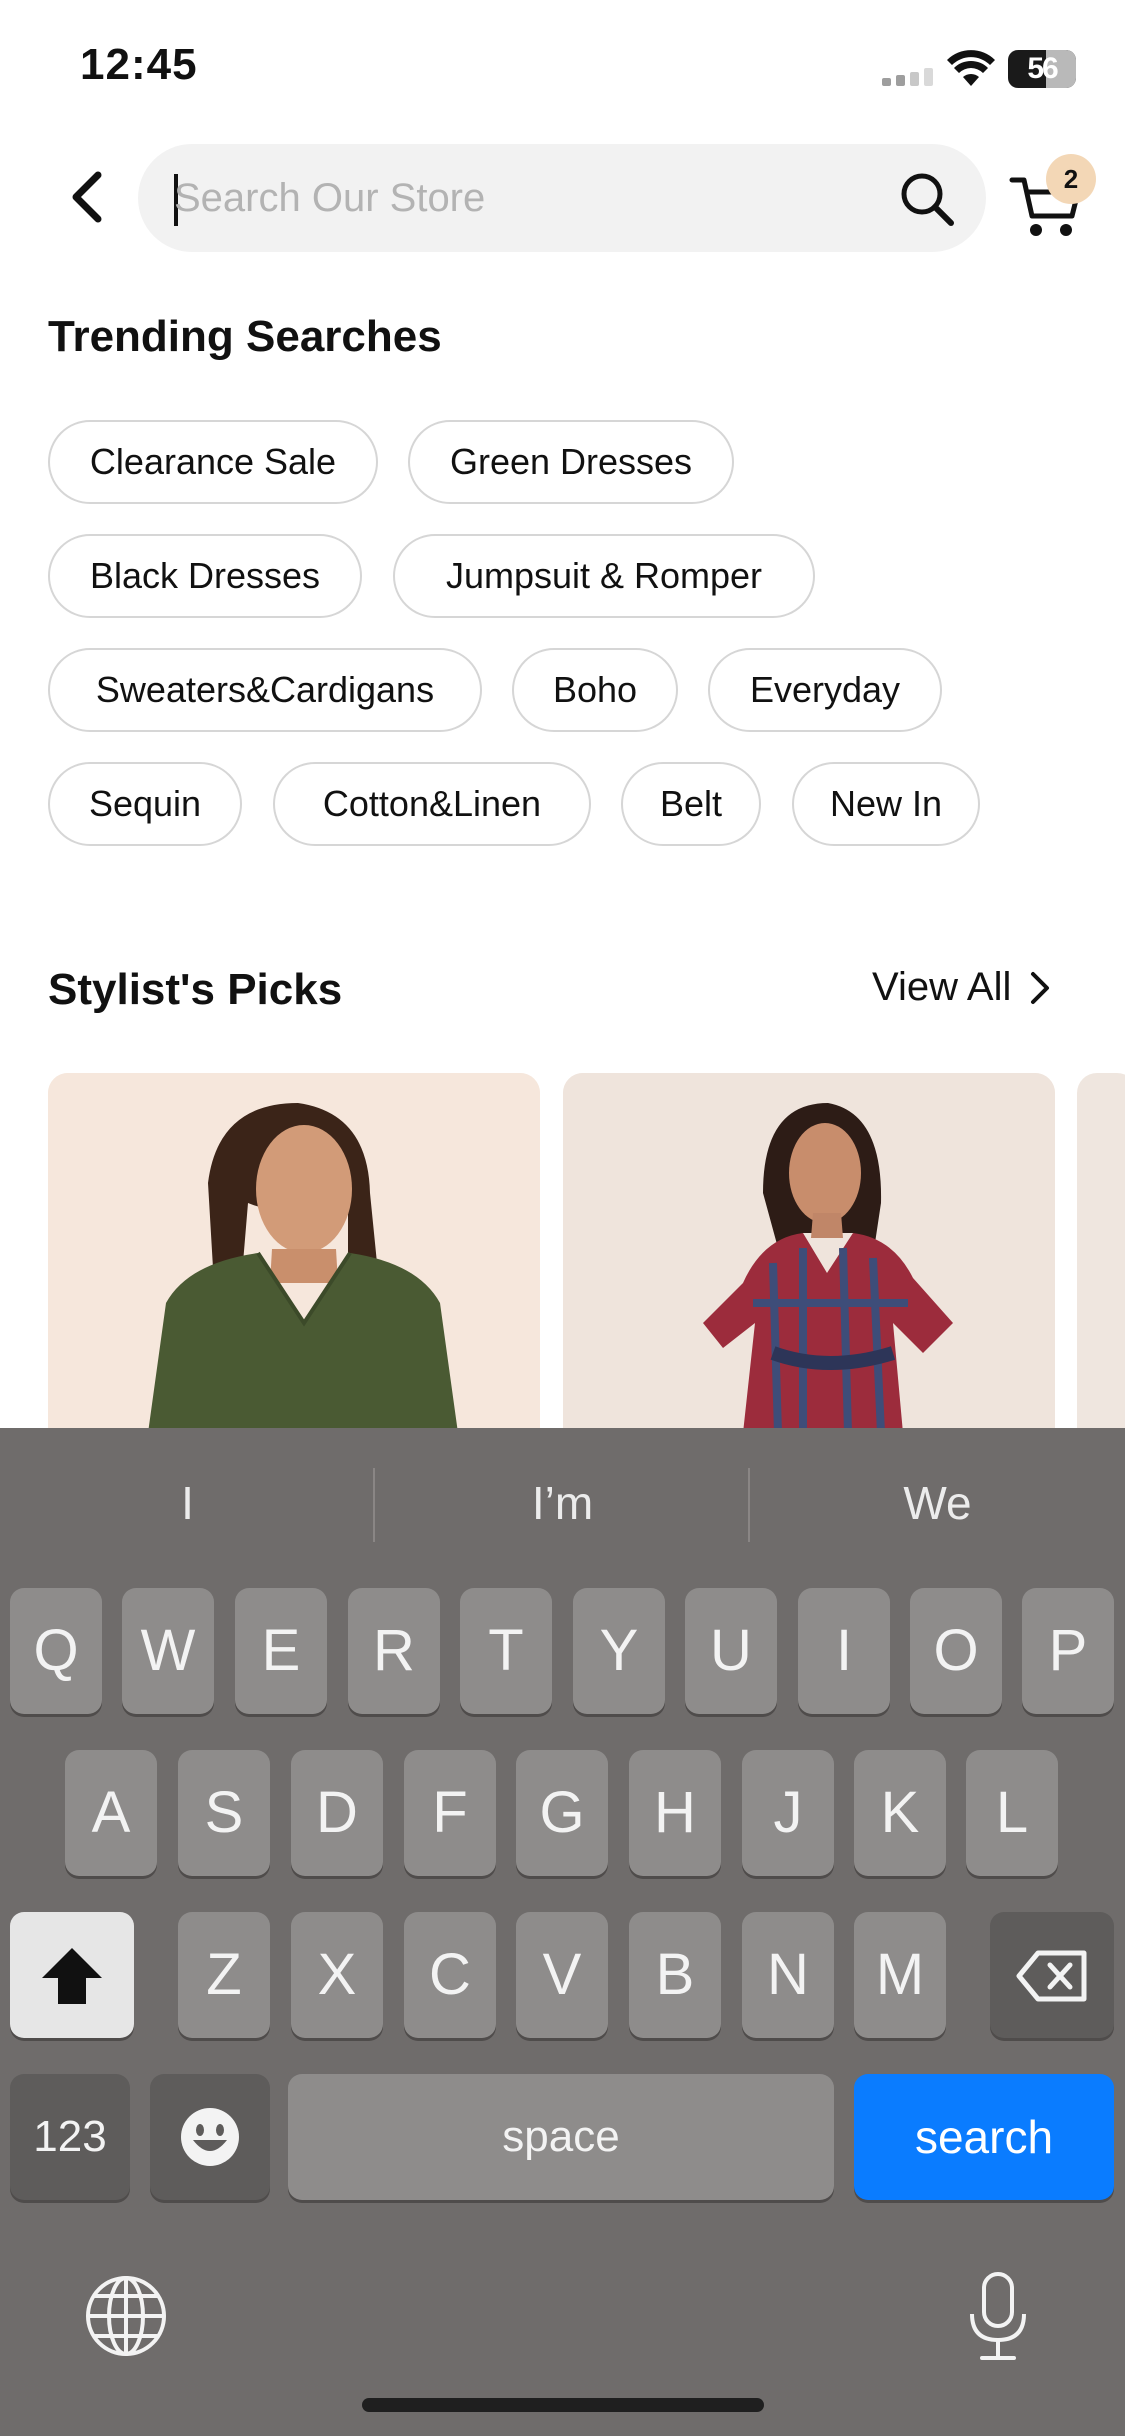 This screenshot has width=1125, height=2436. What do you see at coordinates (450, 1975) in the screenshot?
I see `key-c: C` at bounding box center [450, 1975].